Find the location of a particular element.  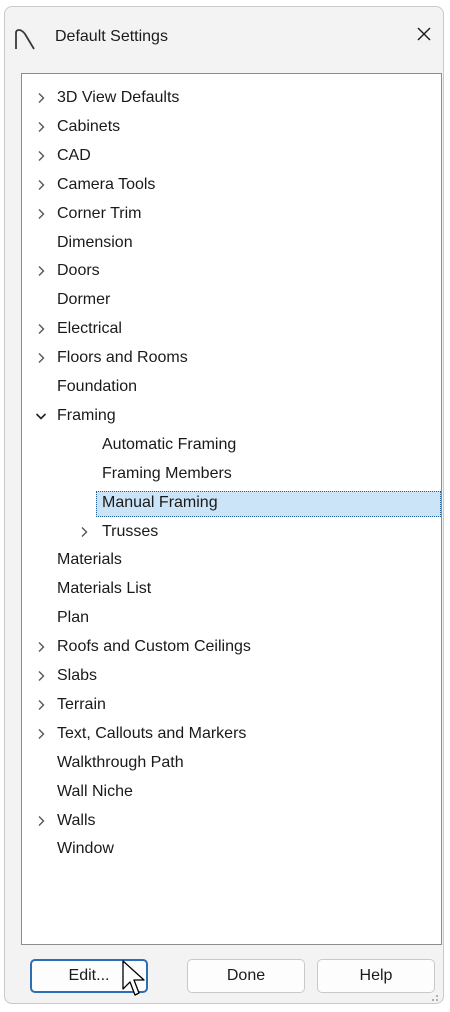

tree-item: Text, Callouts and Markers is located at coordinates (231, 734).